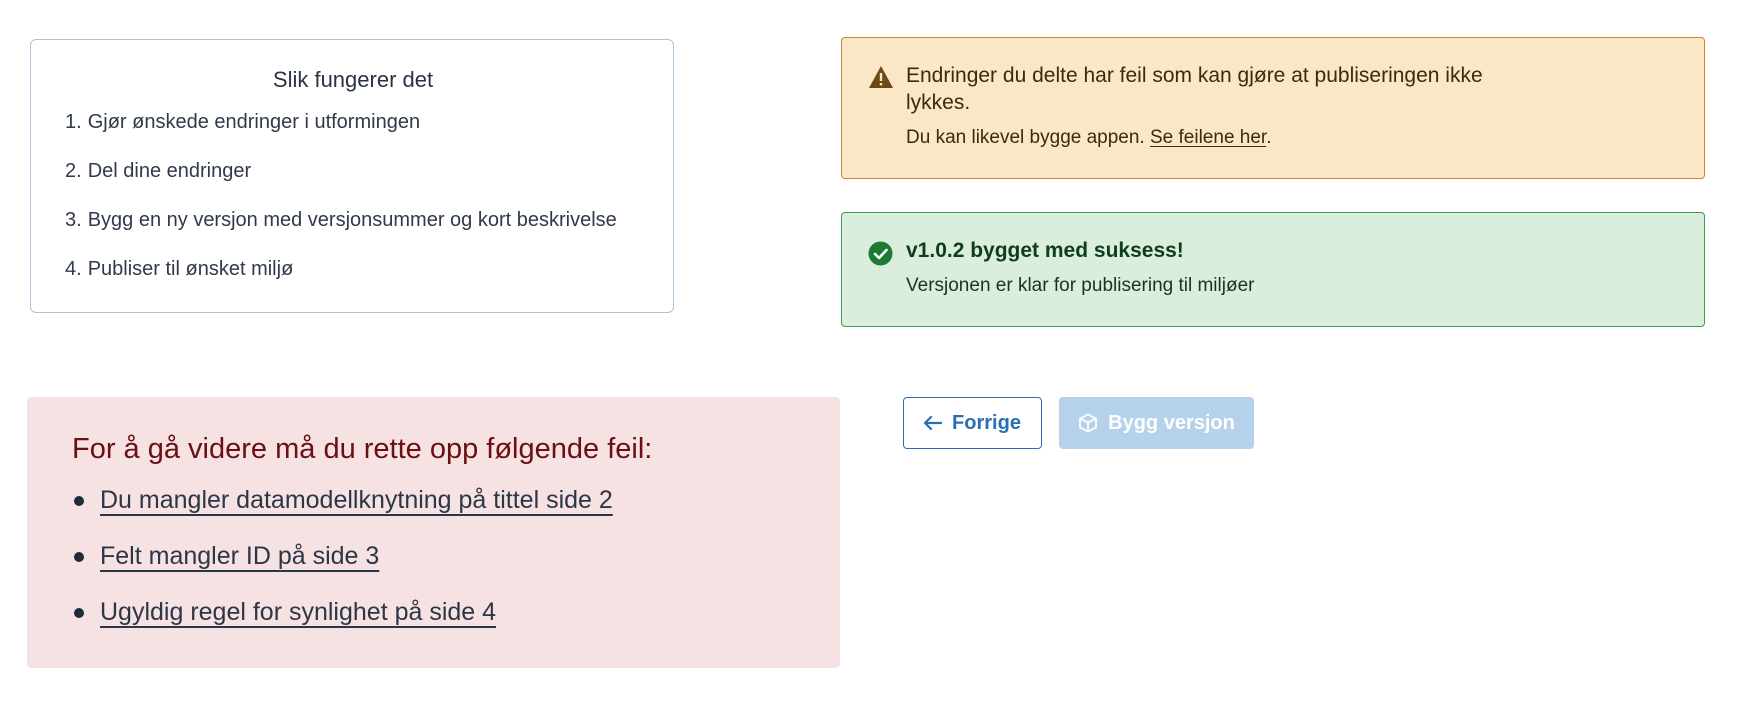 This screenshot has height=727, width=1739. Describe the element at coordinates (298, 612) in the screenshot. I see `error-link: Ugyldig regel for synlighet på side 4` at that location.